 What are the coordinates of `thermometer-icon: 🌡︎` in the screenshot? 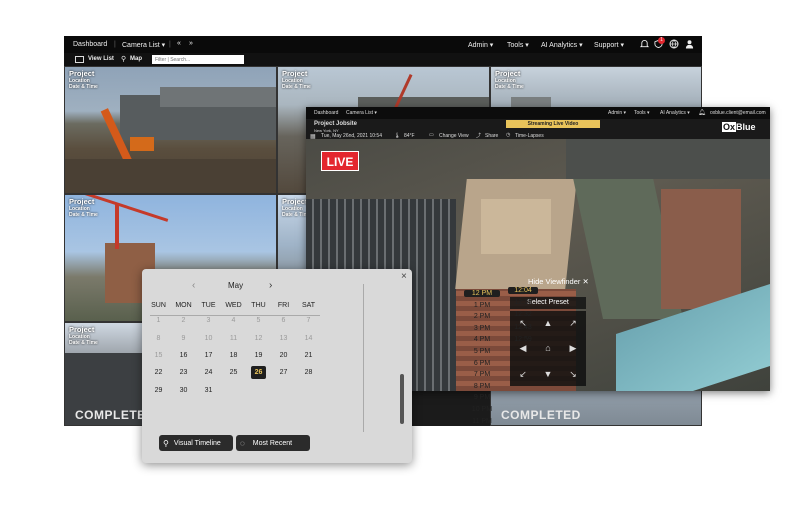 It's located at (397, 136).